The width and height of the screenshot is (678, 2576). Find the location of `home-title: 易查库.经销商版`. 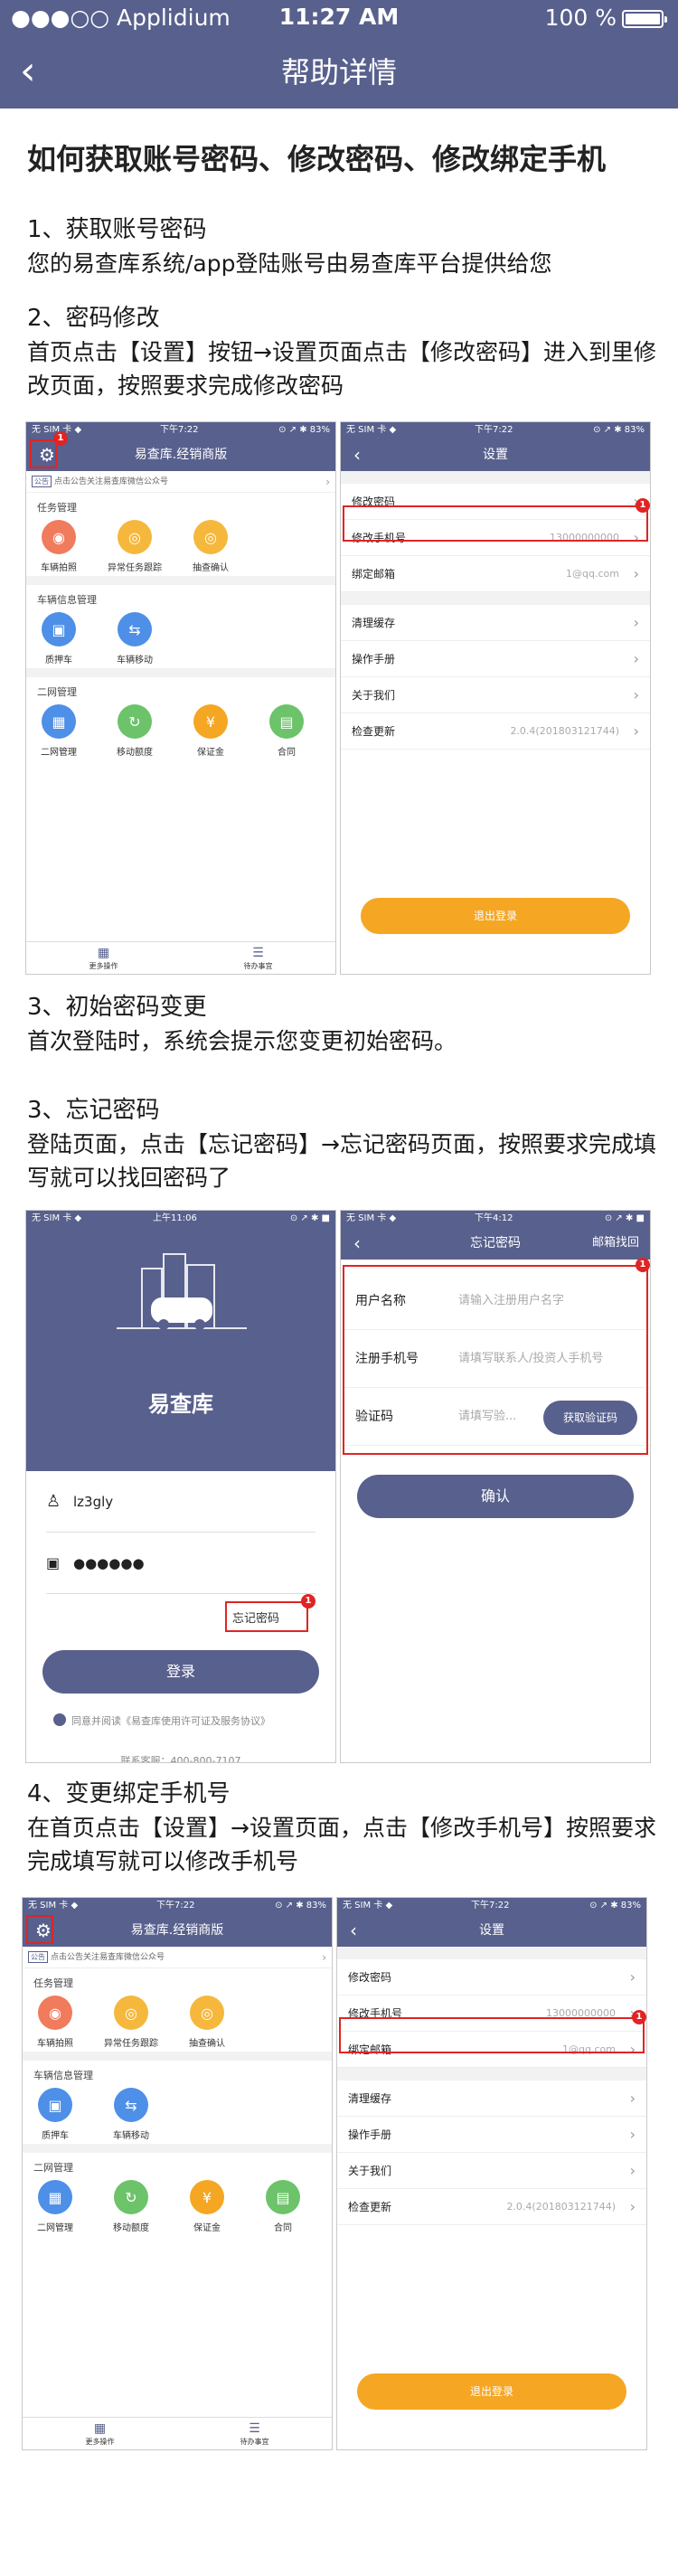

home-title: 易查库.经销商版 is located at coordinates (177, 1930).